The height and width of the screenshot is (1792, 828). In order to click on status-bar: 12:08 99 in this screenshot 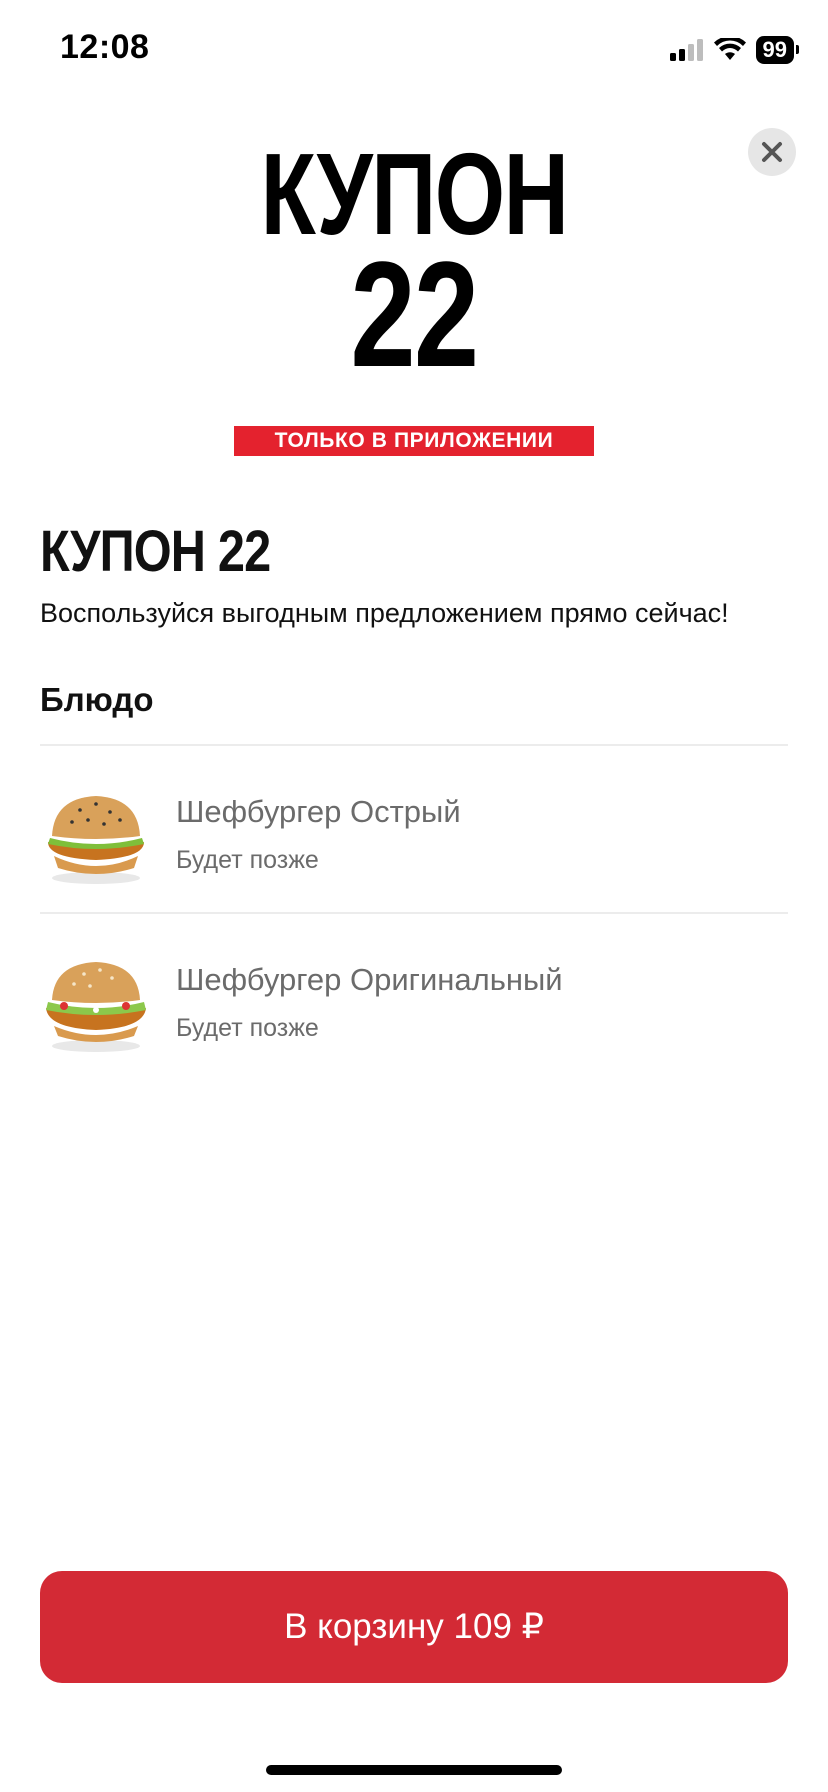, I will do `click(414, 50)`.